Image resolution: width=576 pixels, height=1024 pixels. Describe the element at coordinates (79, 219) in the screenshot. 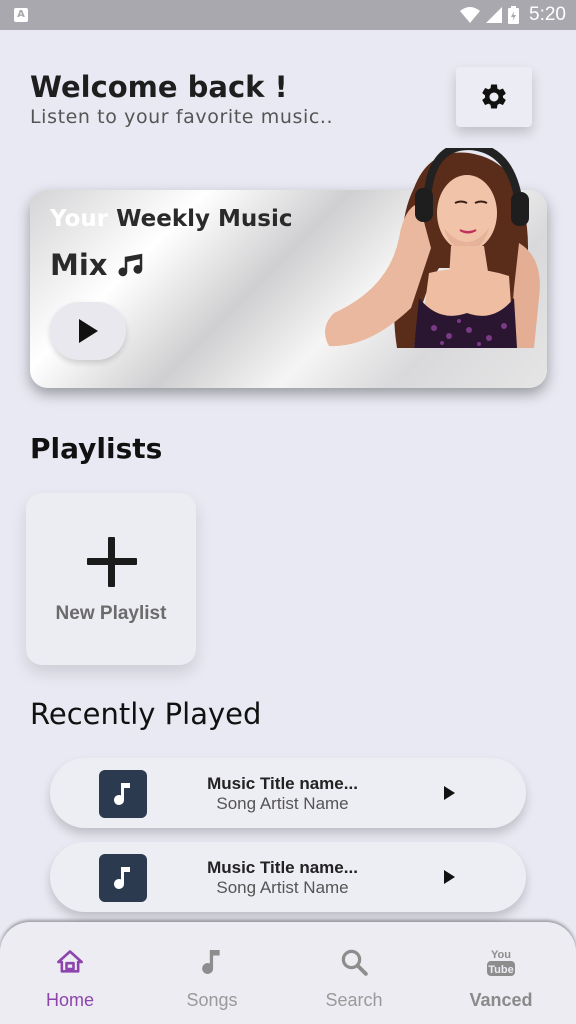

I see `weekly-mix-title-word: Your` at that location.